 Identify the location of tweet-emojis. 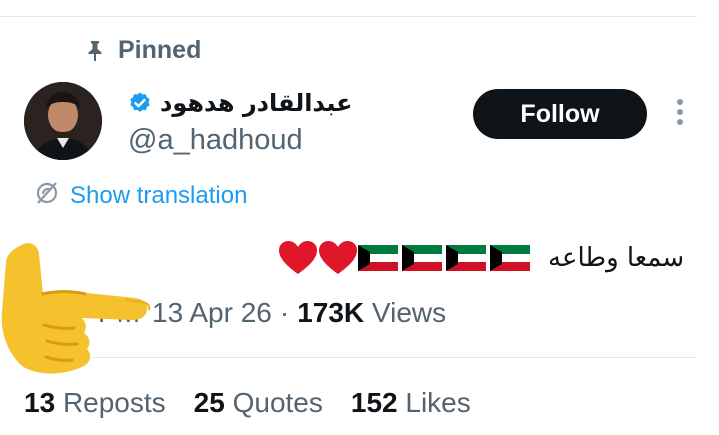
(406, 258).